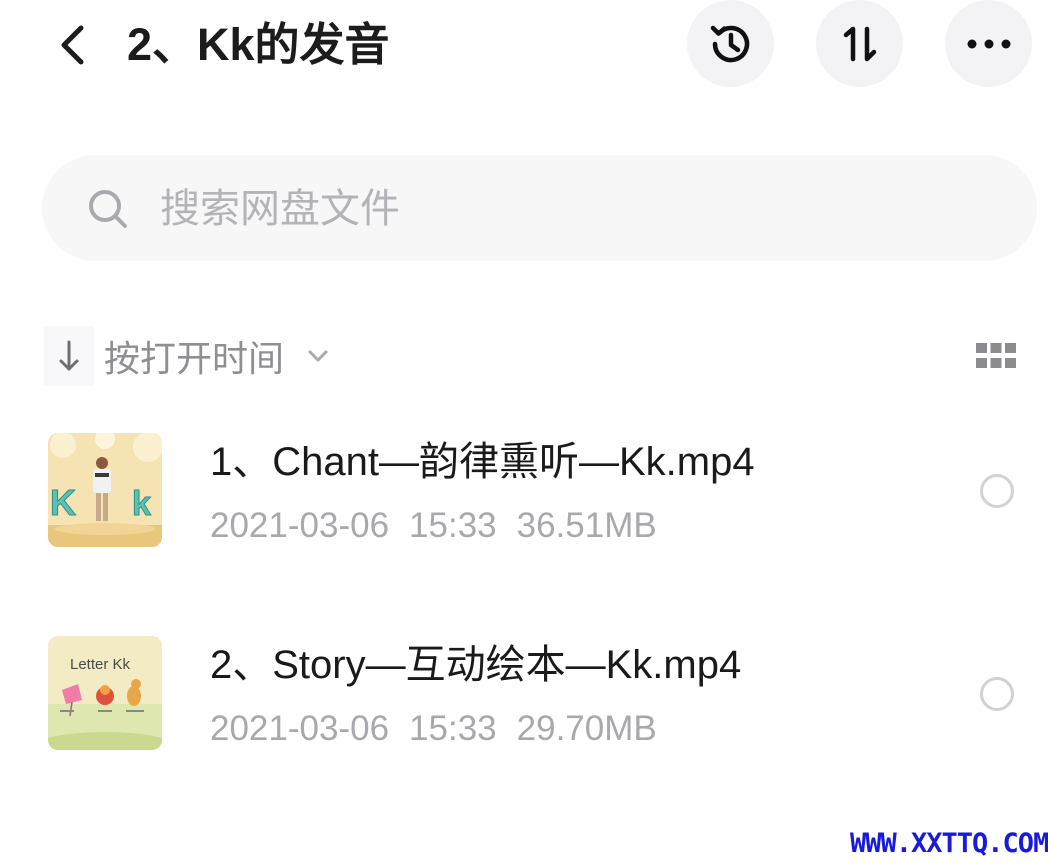  What do you see at coordinates (586, 728) in the screenshot?
I see `file-size: 29.70MB` at bounding box center [586, 728].